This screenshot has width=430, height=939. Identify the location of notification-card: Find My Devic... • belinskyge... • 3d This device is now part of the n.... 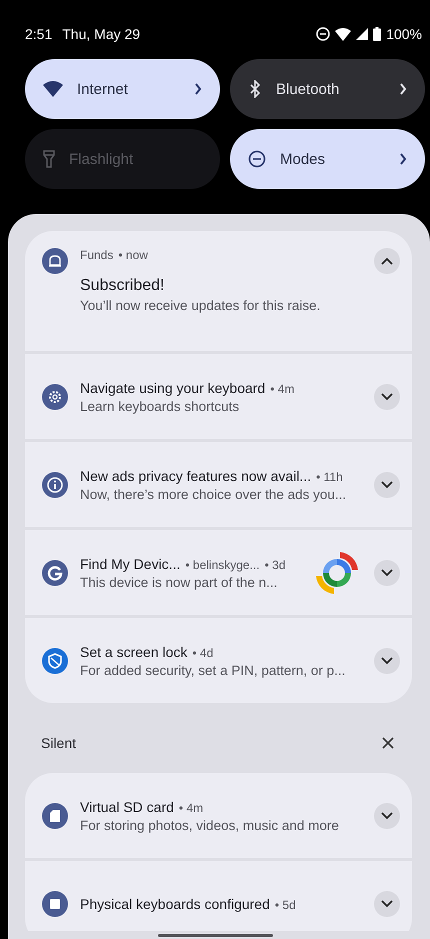
(218, 572).